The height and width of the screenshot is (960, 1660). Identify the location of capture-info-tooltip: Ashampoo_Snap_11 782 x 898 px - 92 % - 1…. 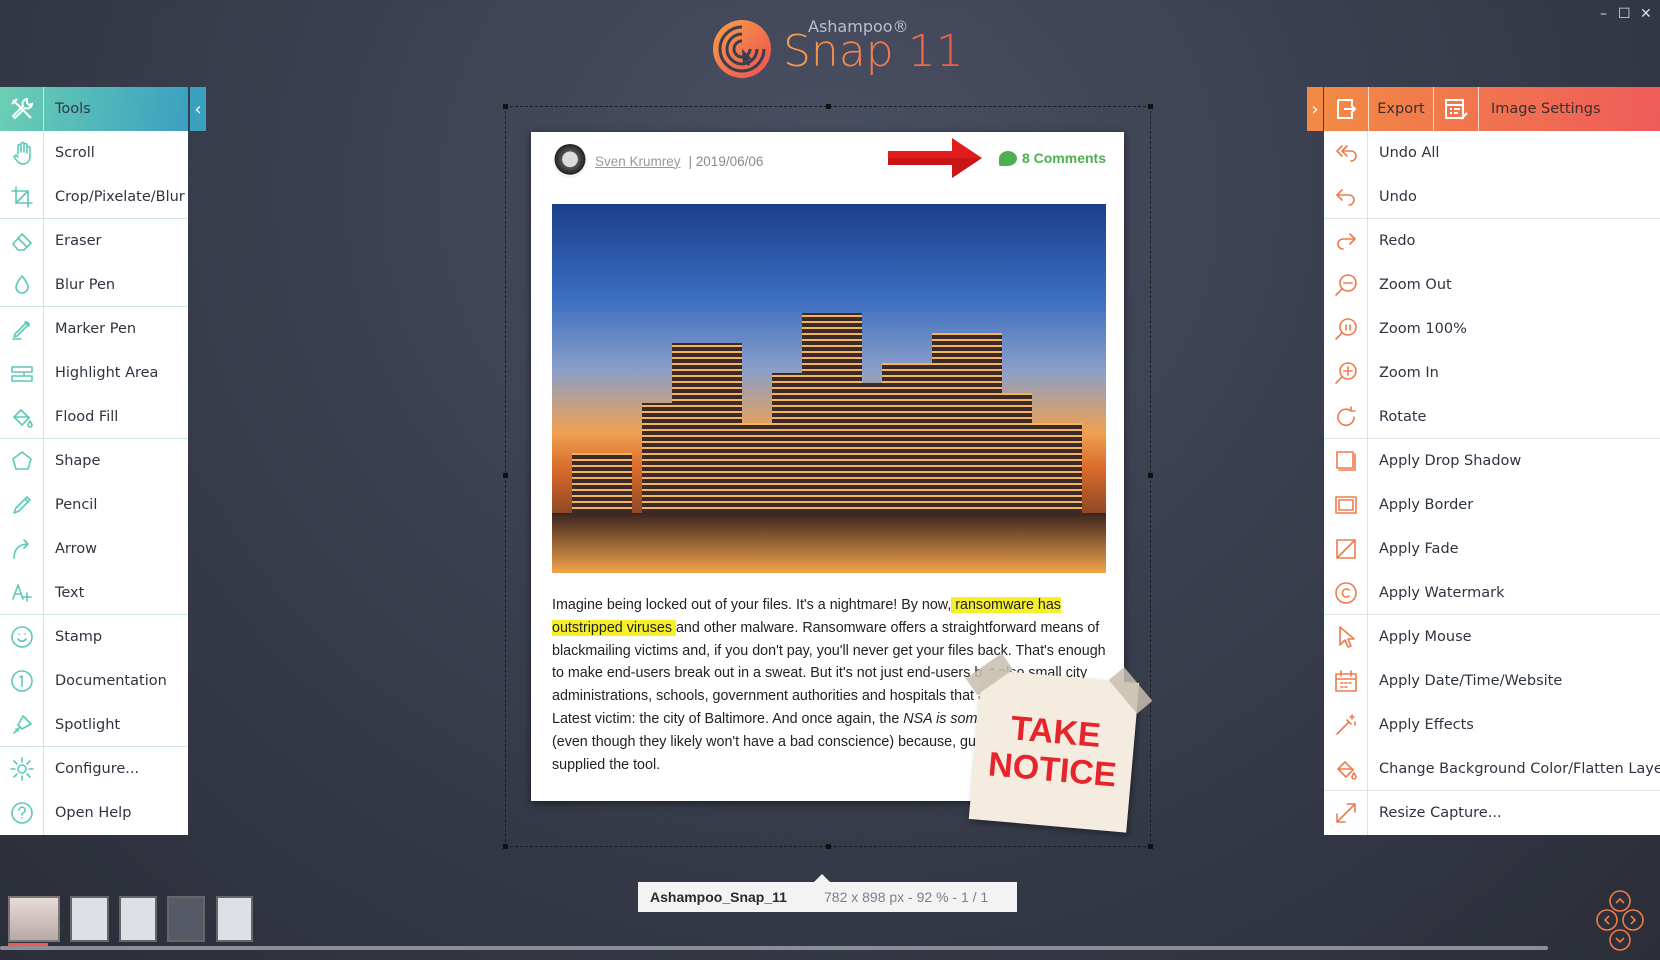
(827, 893).